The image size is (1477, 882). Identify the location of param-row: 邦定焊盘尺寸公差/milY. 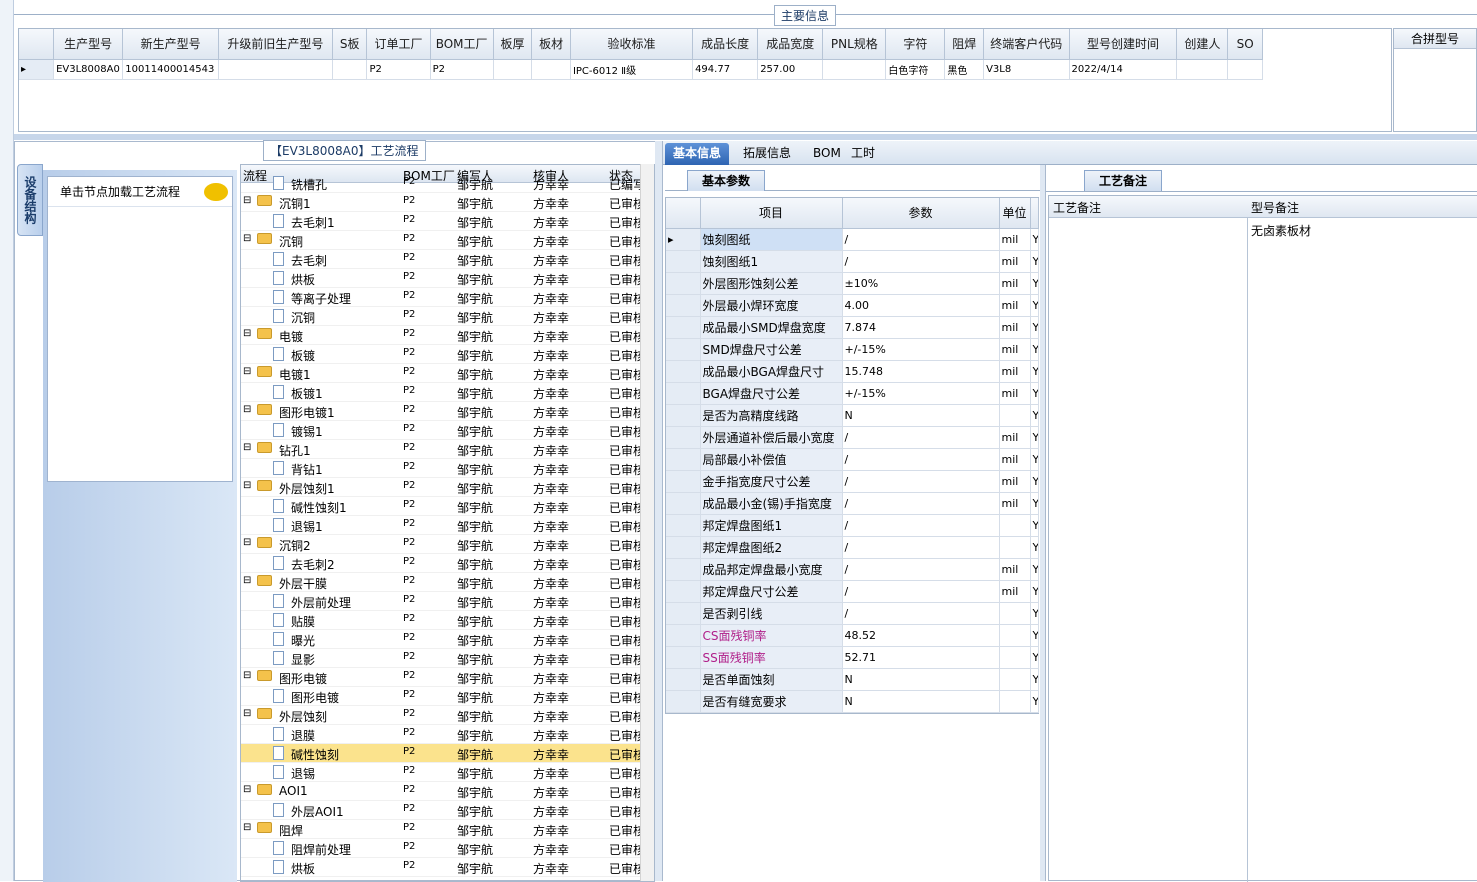
(852, 591).